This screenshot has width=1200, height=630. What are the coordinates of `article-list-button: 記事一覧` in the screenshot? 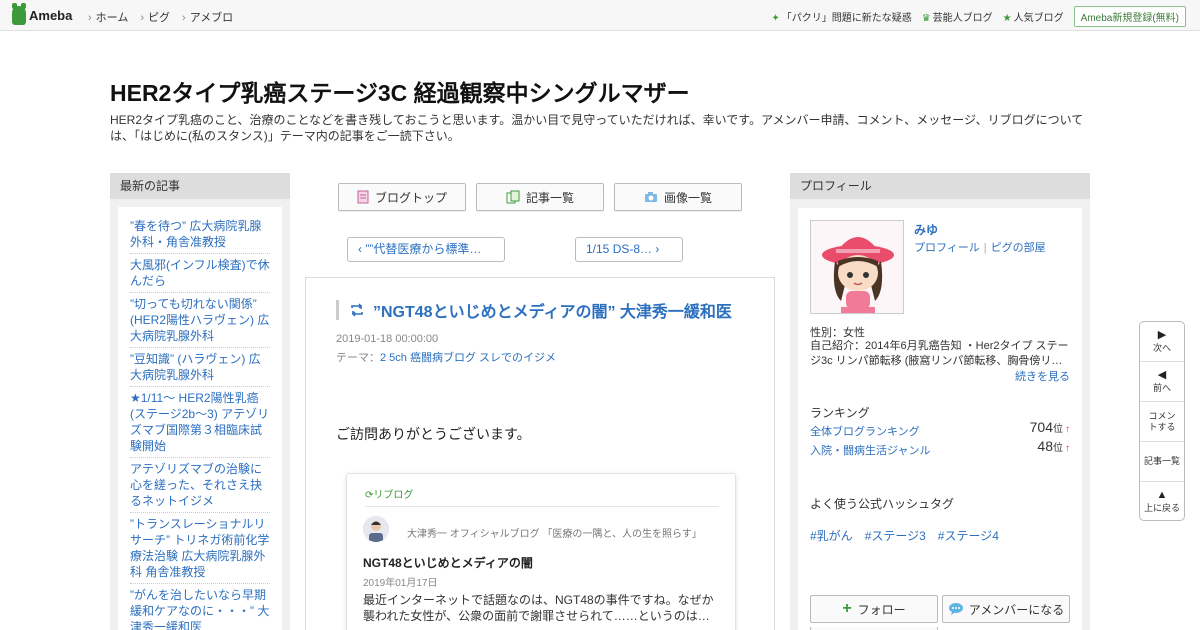 It's located at (540, 197).